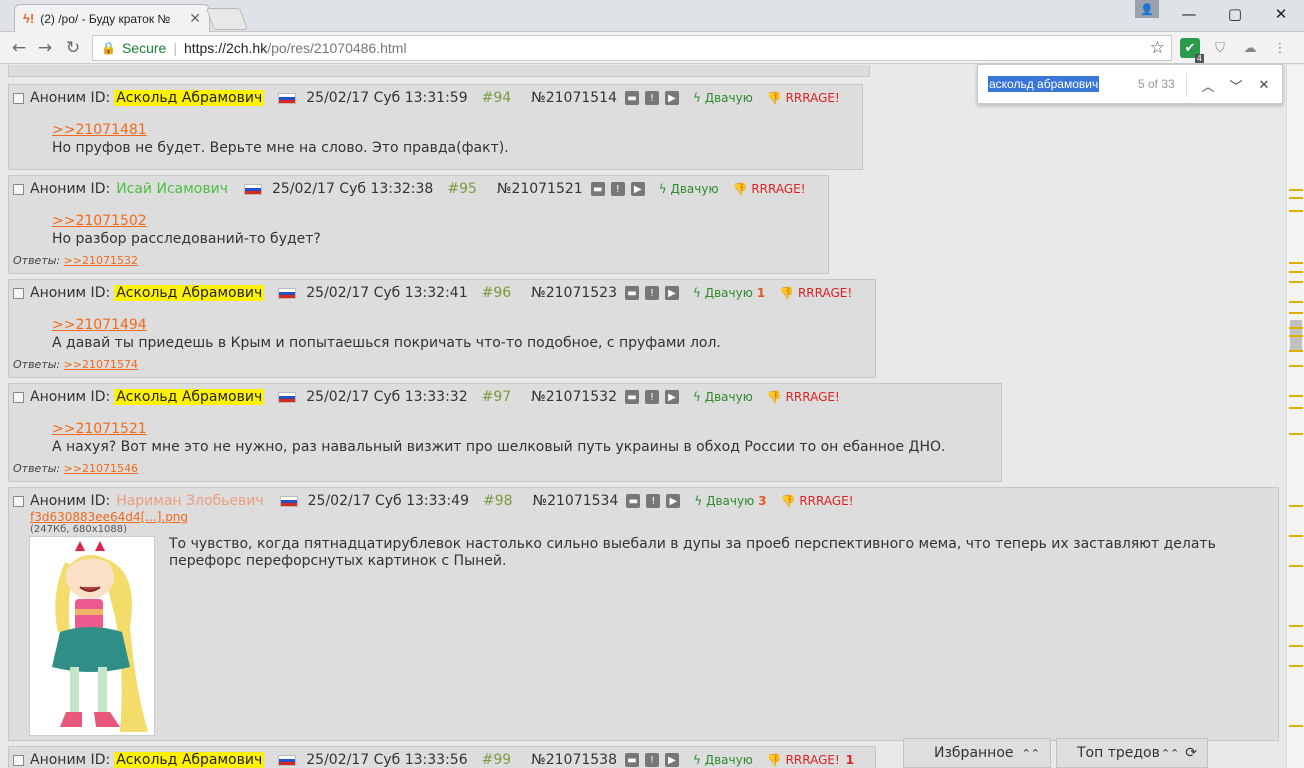  Describe the element at coordinates (462, 189) in the screenshot. I see `post-number: #95` at that location.